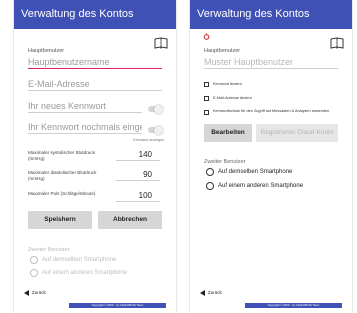 Image resolution: width=357 pixels, height=313 pixels. I want to click on limit-value: 90, so click(147, 174).